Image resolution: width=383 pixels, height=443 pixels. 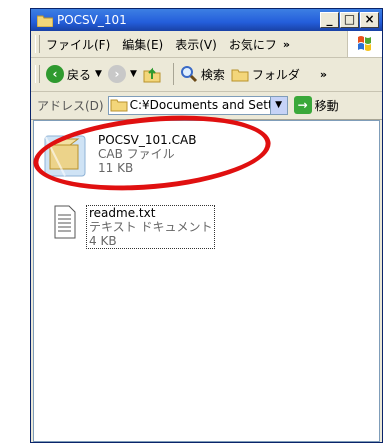 What do you see at coordinates (122, 213) in the screenshot?
I see `file-name: readme.txt` at bounding box center [122, 213].